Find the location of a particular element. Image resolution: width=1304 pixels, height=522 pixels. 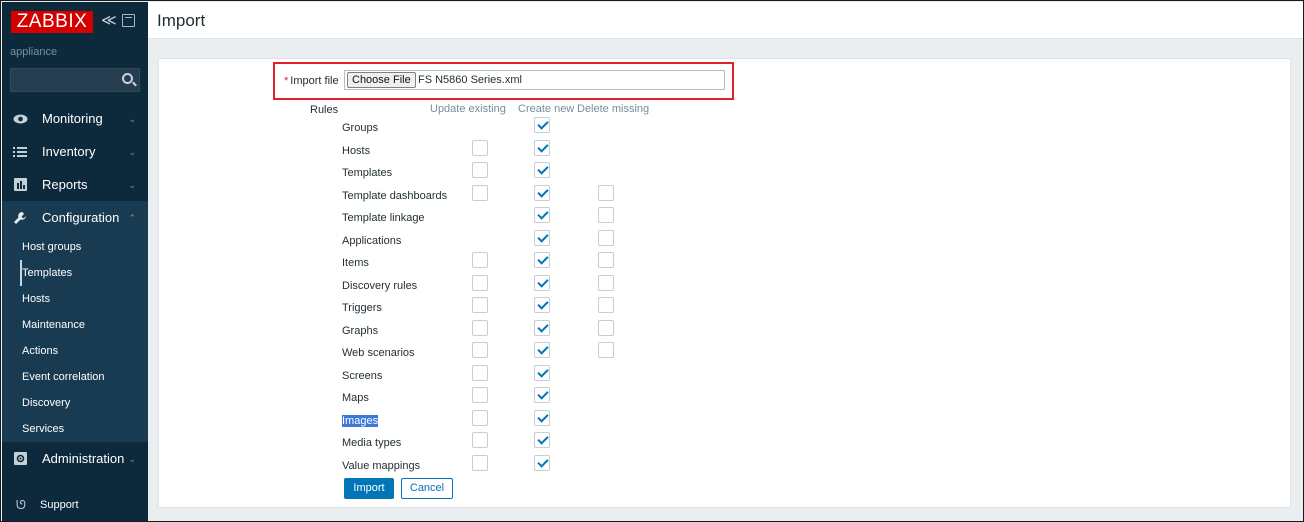

rule-label: Value mappings is located at coordinates (381, 465).